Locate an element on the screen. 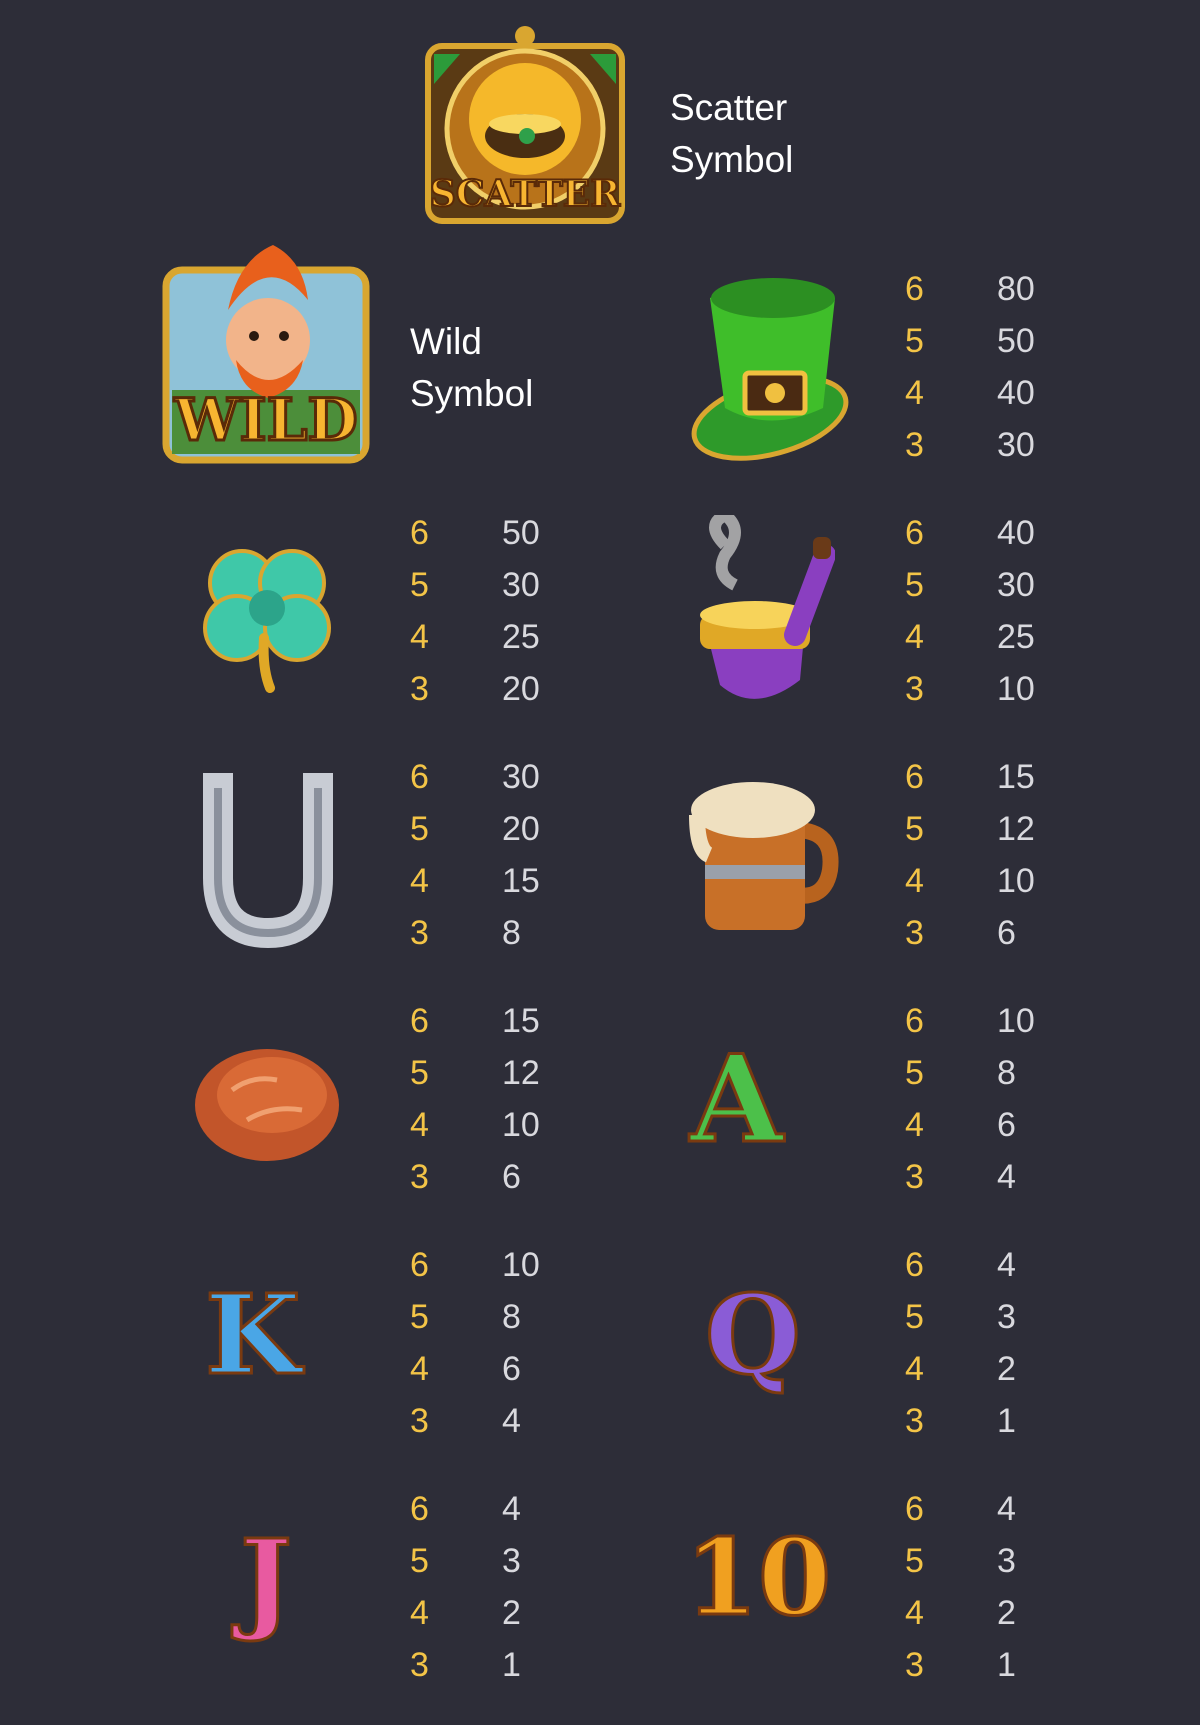  scatter-section: SCATTER Scatter Symbol is located at coordinates (600, 120).